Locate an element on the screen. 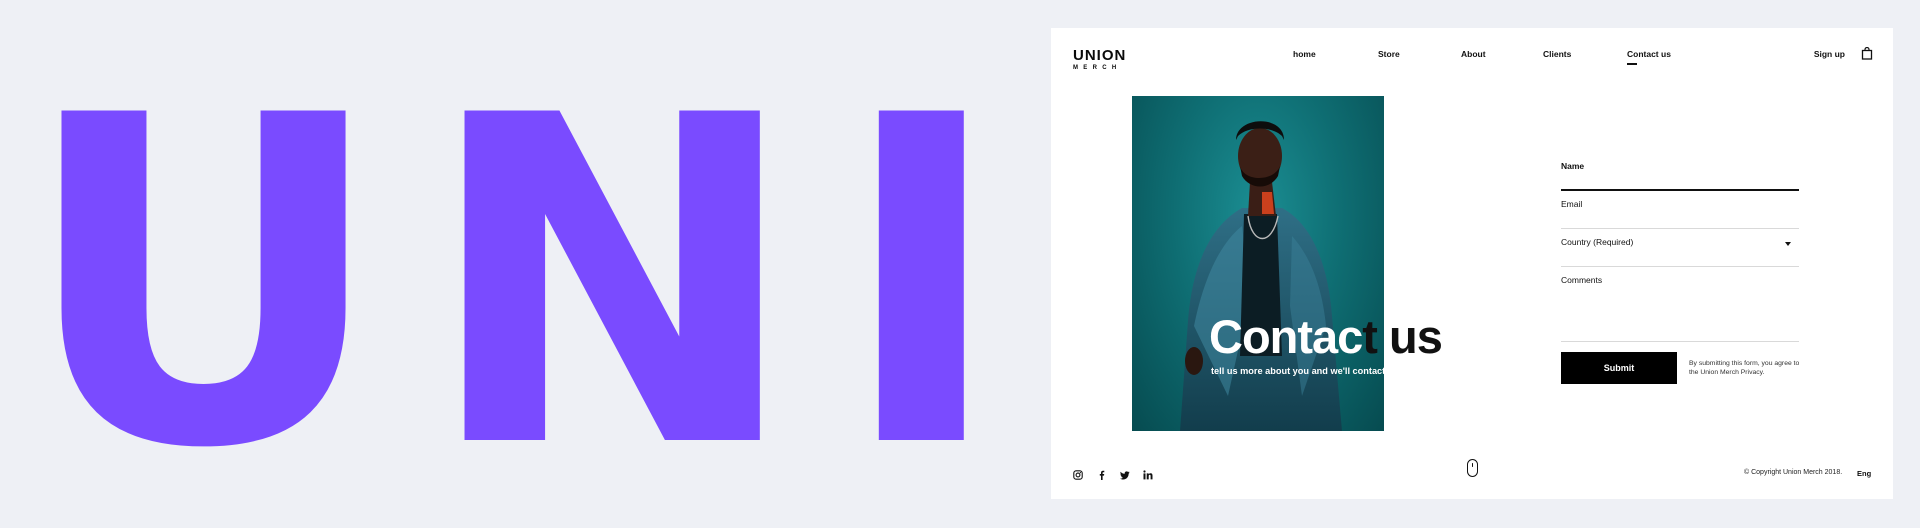 The width and height of the screenshot is (1920, 528). name-field: Name is located at coordinates (1680, 172).